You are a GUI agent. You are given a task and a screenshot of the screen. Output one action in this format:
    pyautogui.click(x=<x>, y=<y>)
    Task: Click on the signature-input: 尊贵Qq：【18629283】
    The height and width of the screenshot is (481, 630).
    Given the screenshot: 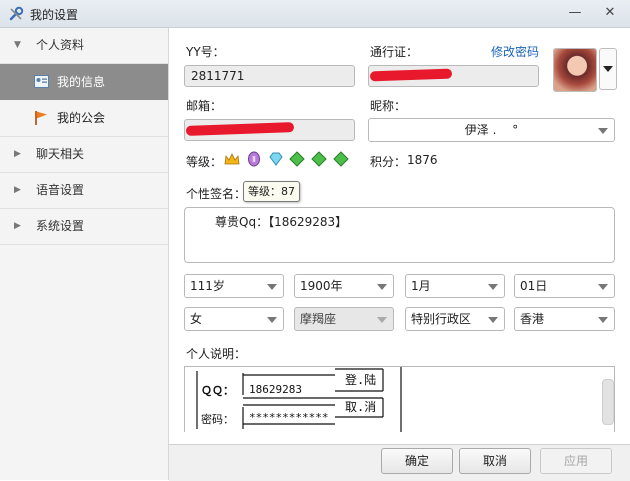 What is the action you would take?
    pyautogui.click(x=399, y=235)
    